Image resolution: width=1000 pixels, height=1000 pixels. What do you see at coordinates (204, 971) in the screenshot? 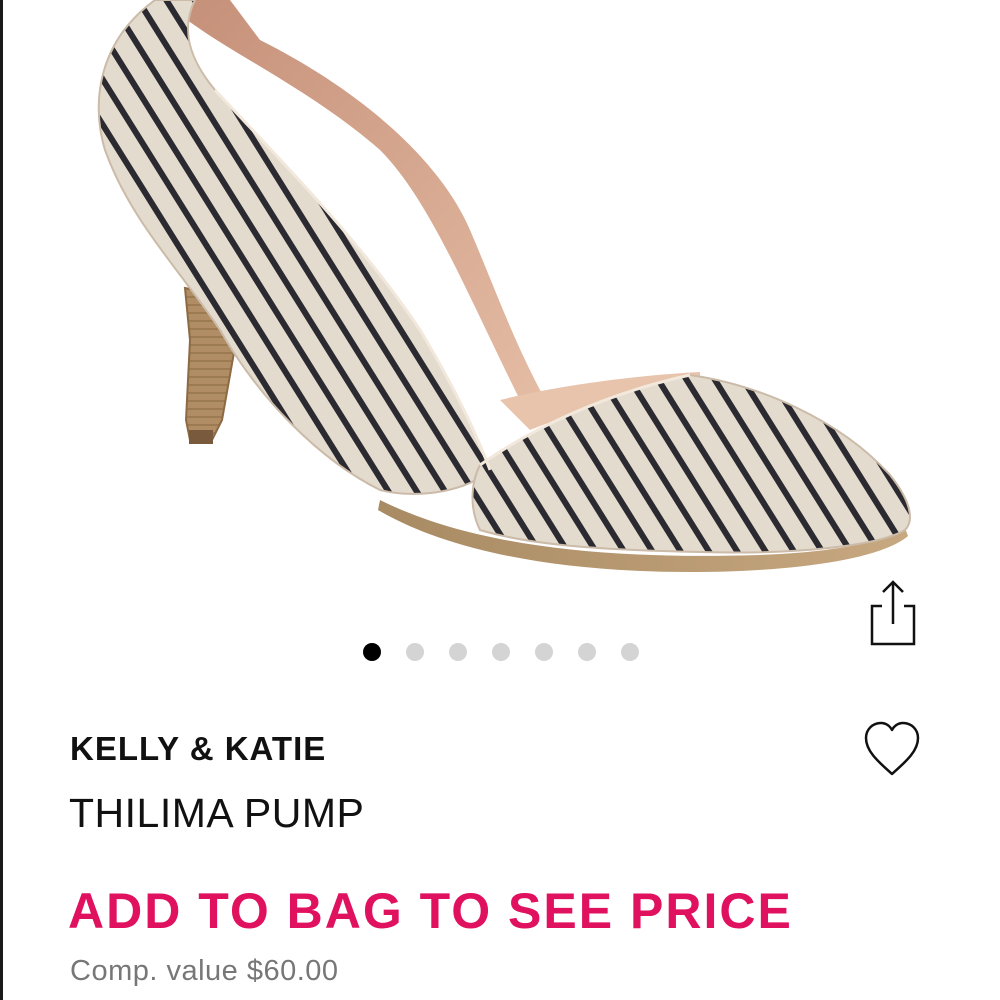
I see `comp-value: Comp. value $60.00` at bounding box center [204, 971].